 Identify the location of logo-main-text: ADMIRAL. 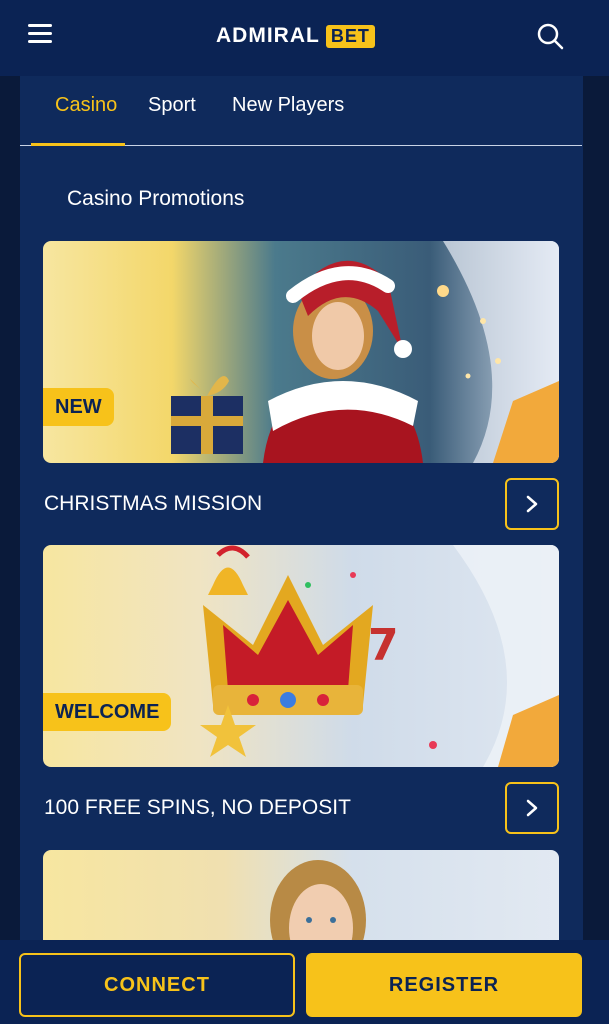
(268, 35).